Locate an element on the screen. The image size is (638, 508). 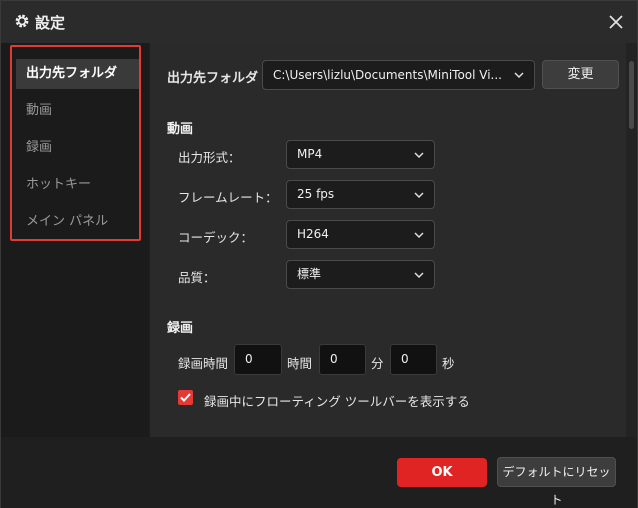
seconds-unit: 秒 is located at coordinates (448, 363).